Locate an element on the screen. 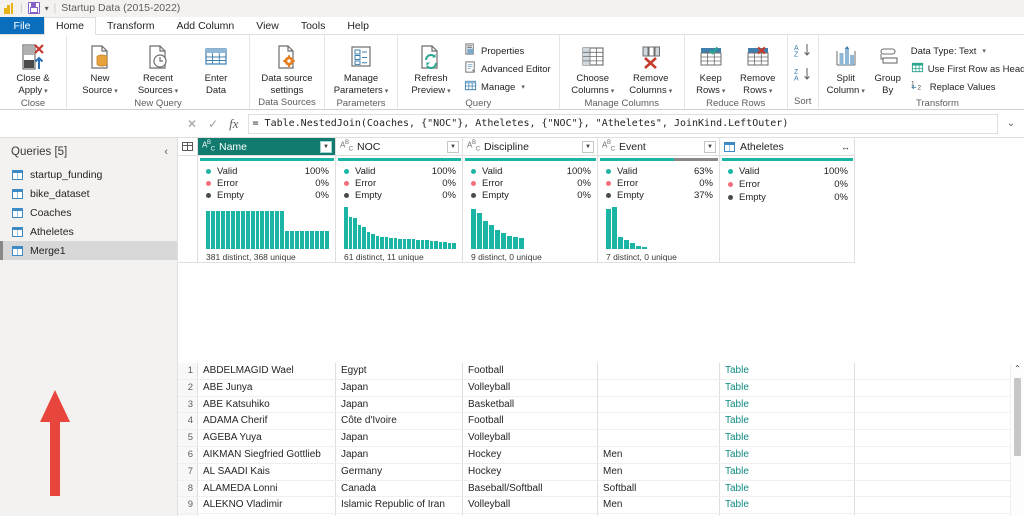 The width and height of the screenshot is (1024, 517). collapse-pane-icon: ‹ is located at coordinates (166, 152).